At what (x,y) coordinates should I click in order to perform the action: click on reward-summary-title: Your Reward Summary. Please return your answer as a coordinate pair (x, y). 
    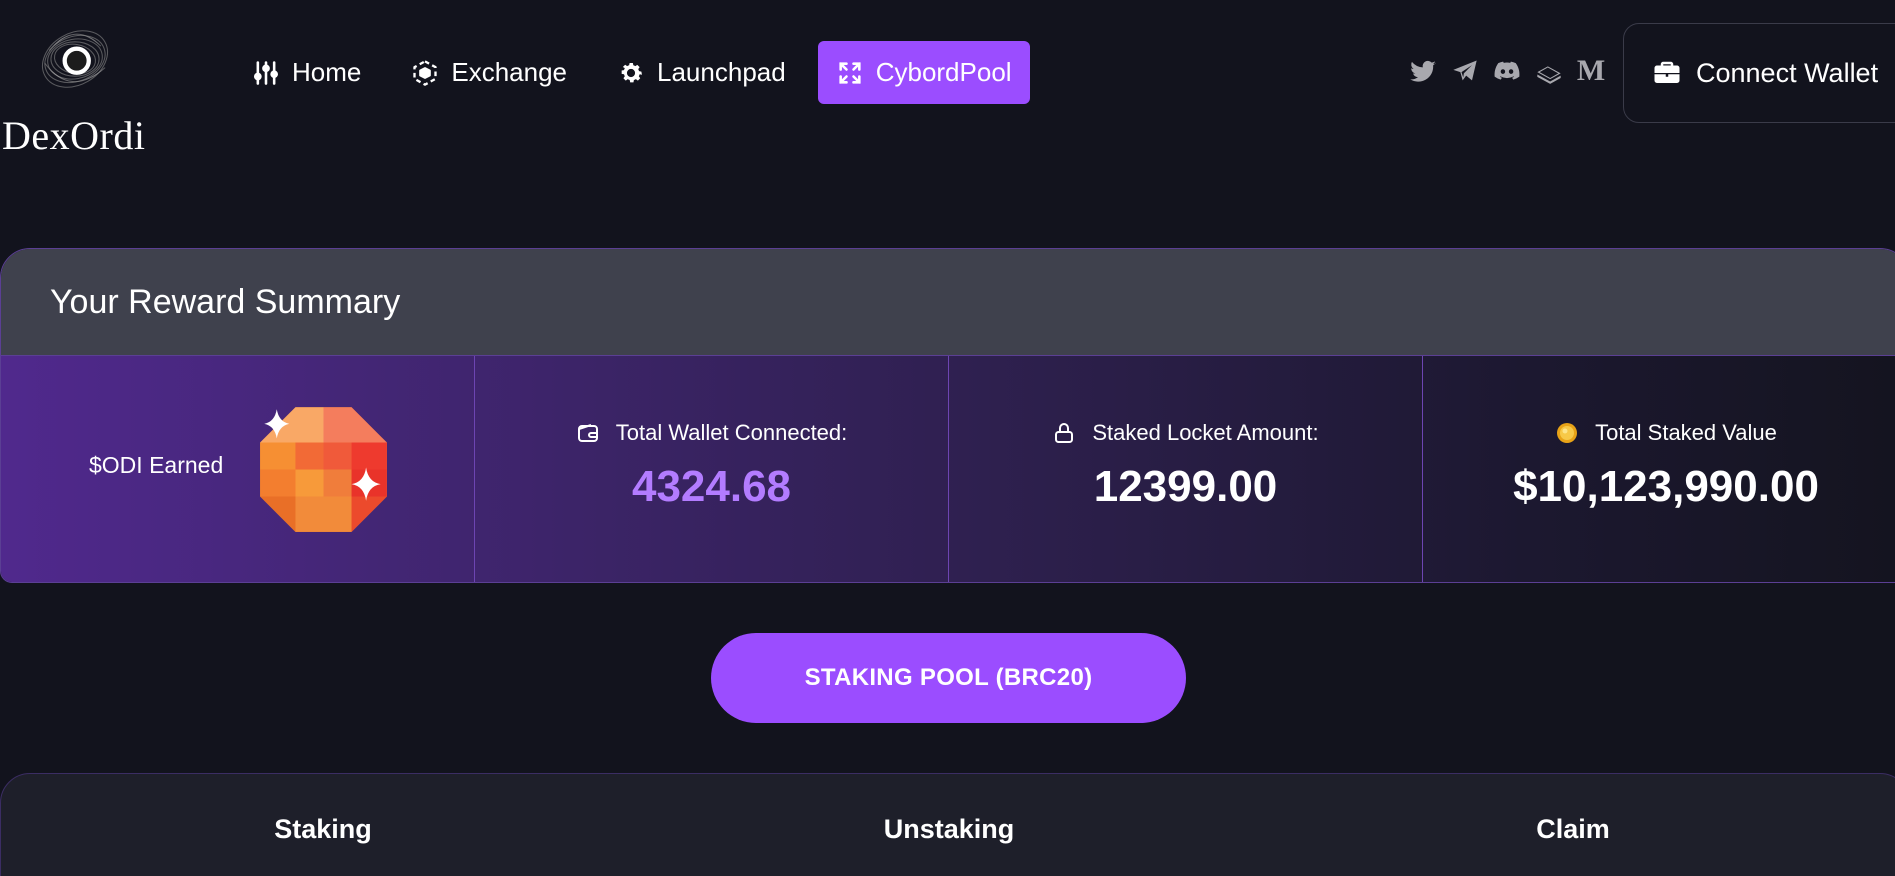
    Looking at the image, I should click on (225, 301).